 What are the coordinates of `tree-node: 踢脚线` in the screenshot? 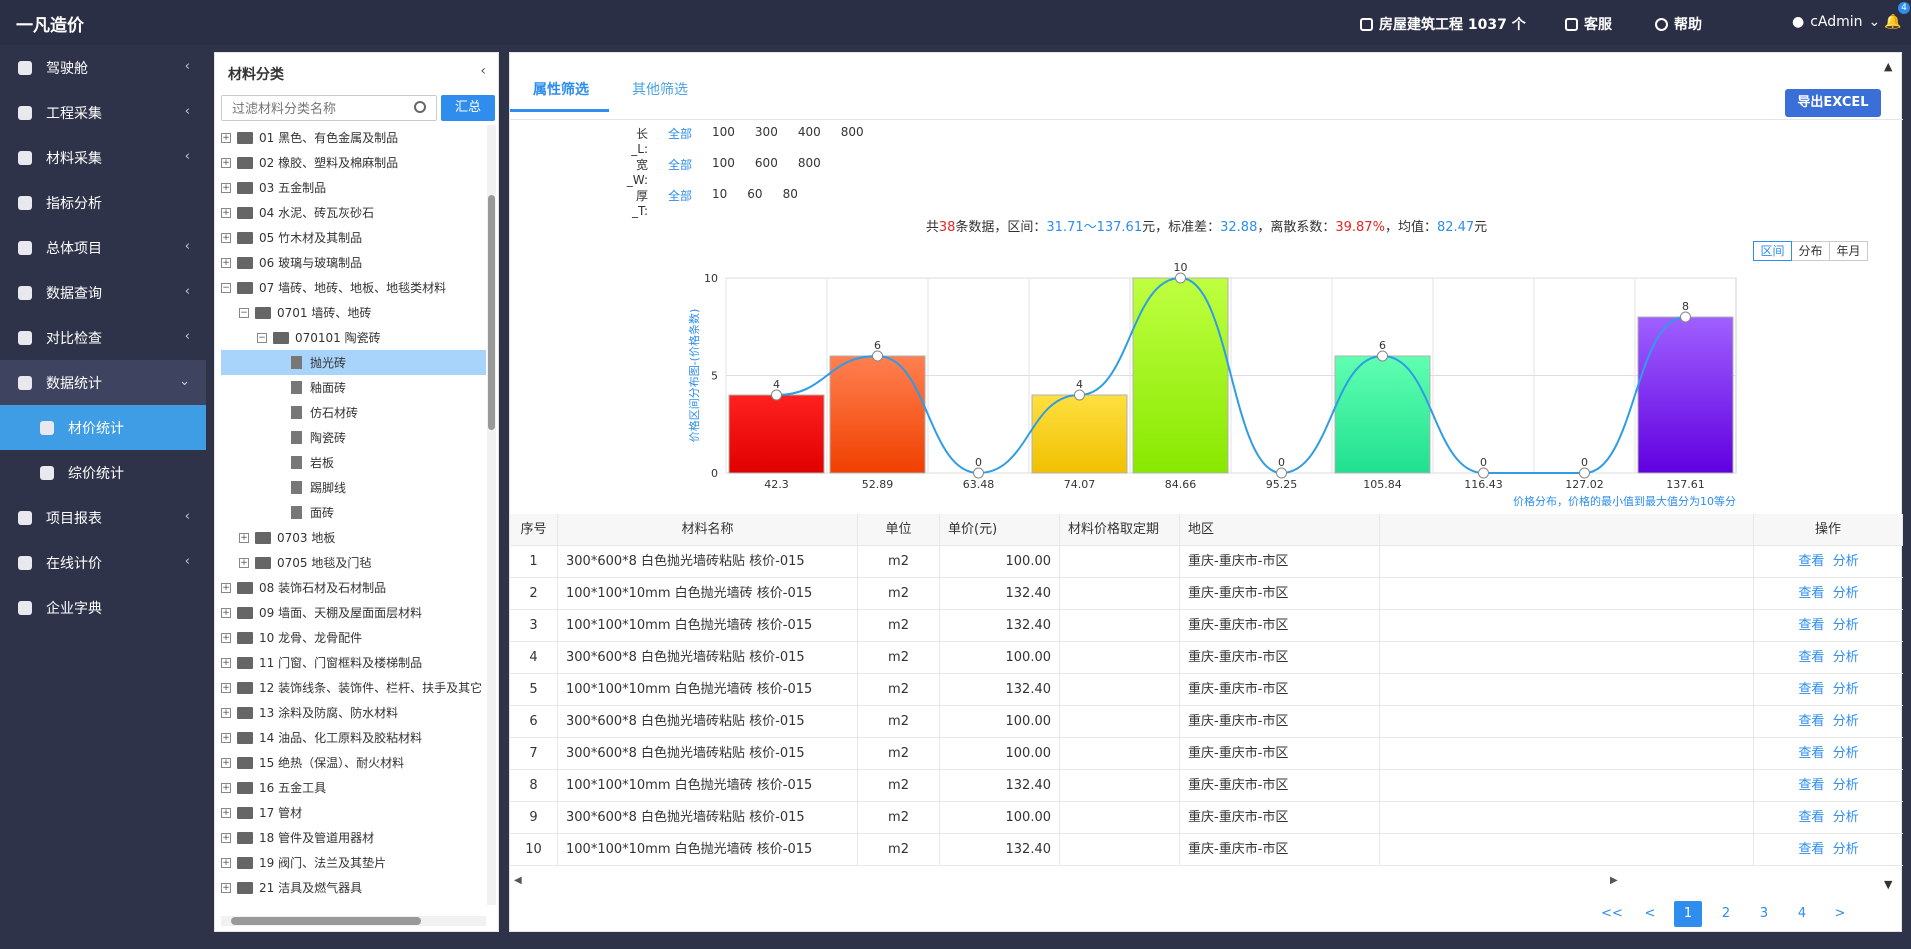 It's located at (353, 487).